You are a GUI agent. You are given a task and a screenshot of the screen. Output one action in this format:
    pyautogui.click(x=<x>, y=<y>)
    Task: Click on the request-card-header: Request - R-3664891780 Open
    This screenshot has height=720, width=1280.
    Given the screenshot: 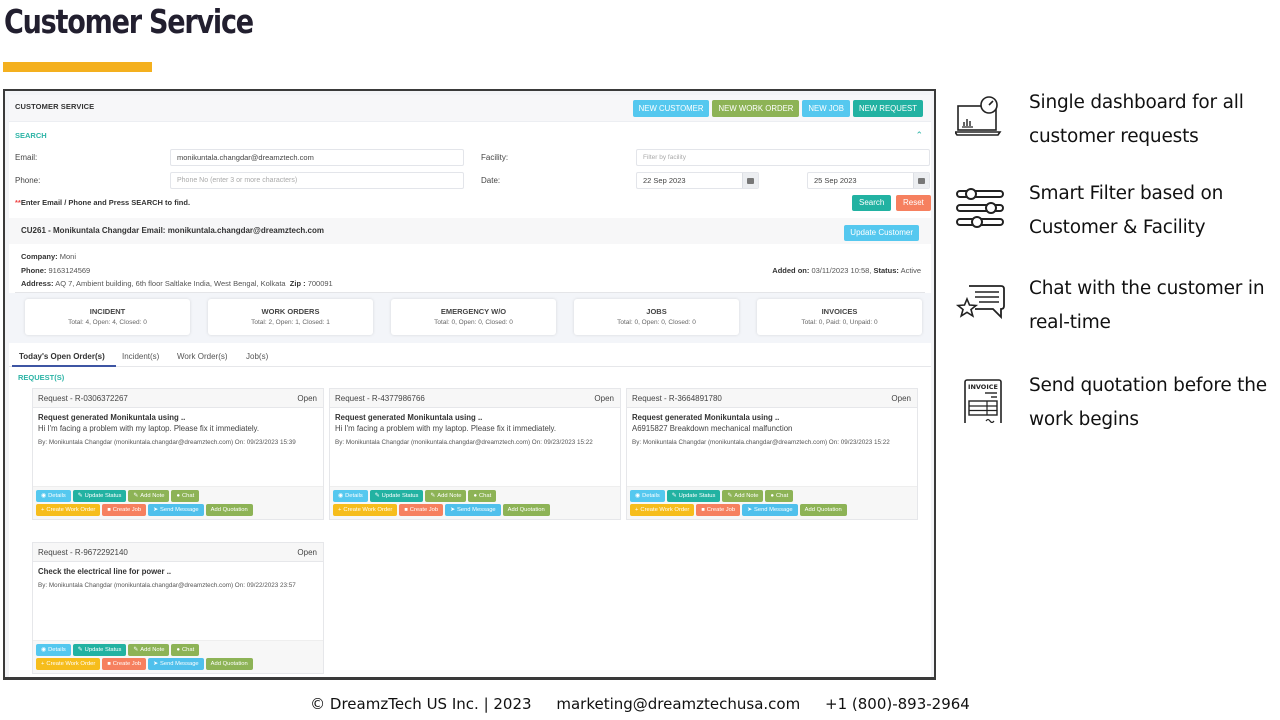 What is the action you would take?
    pyautogui.click(x=772, y=398)
    